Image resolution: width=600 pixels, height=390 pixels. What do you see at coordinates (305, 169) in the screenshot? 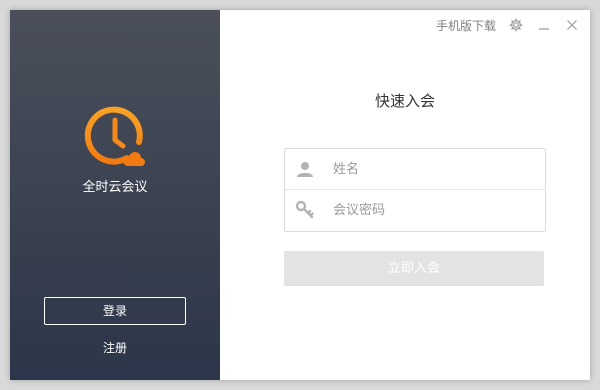
I see `user-icon` at bounding box center [305, 169].